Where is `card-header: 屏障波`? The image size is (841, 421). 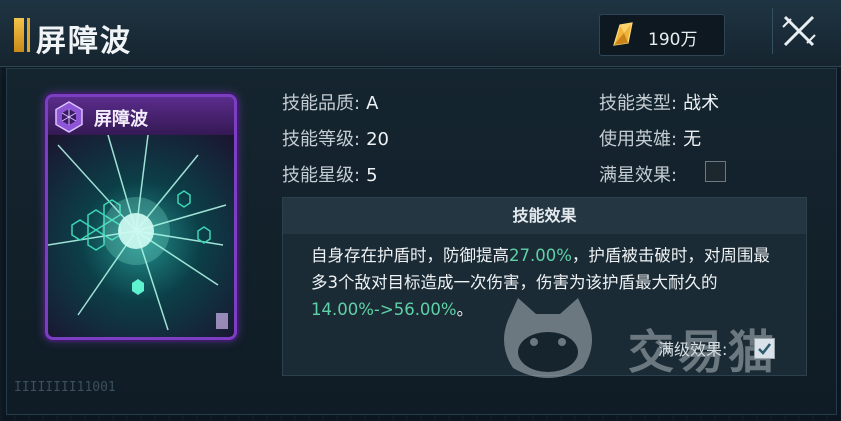 card-header: 屏障波 is located at coordinates (141, 116).